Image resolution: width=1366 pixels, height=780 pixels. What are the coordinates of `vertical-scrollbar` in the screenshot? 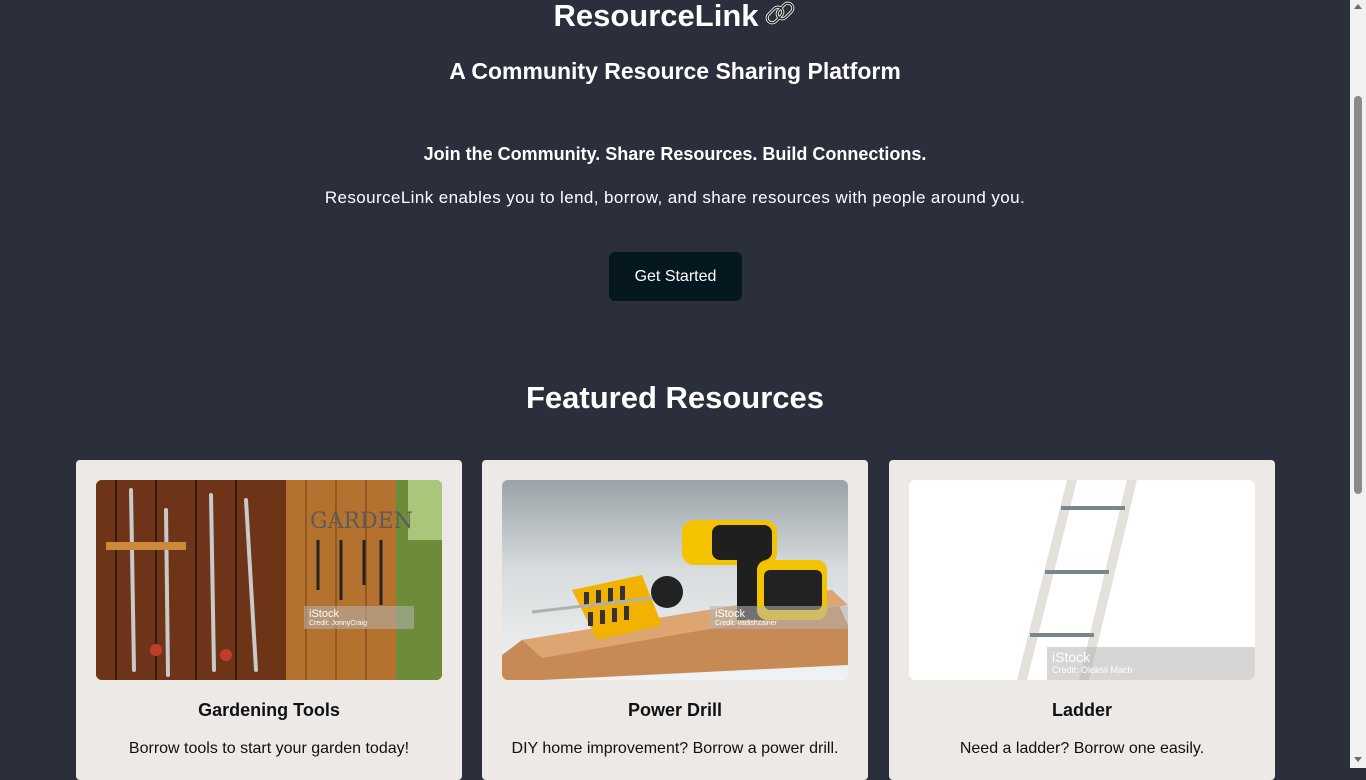 It's located at (1358, 384).